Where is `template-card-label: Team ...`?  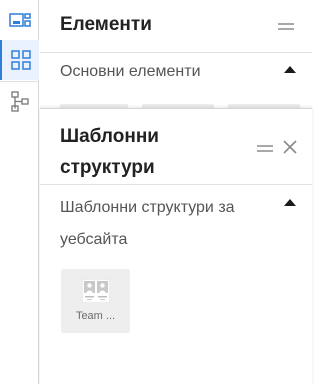 template-card-label: Team ... is located at coordinates (95, 316).